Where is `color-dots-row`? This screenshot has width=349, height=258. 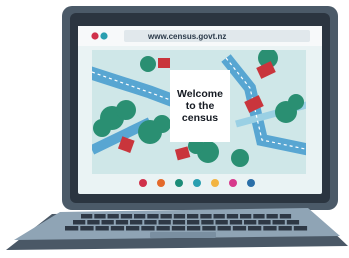
color-dots-row is located at coordinates (199, 183).